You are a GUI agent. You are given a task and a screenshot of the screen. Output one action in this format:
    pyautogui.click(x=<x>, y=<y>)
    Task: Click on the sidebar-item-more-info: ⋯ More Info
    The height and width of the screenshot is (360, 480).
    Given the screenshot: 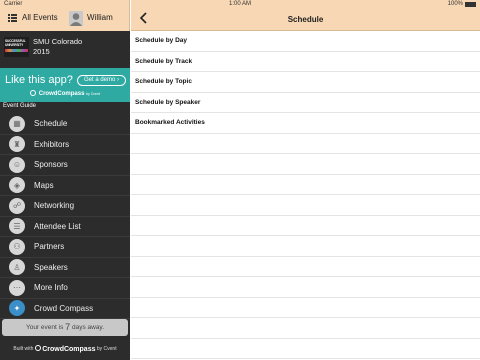 What is the action you would take?
    pyautogui.click(x=65, y=288)
    